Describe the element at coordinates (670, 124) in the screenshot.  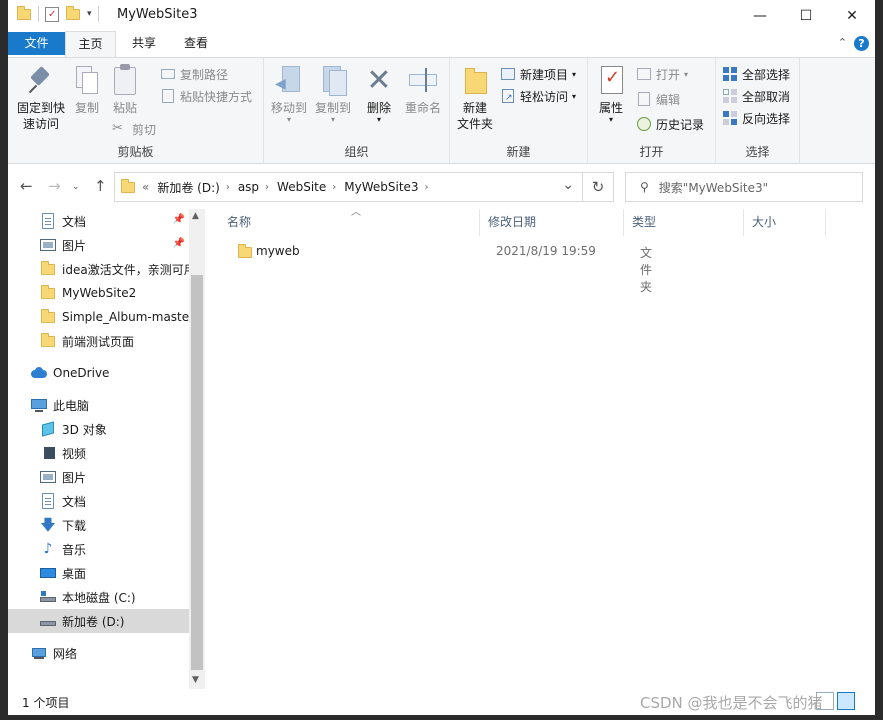
I see `history-button: 历史记录` at that location.